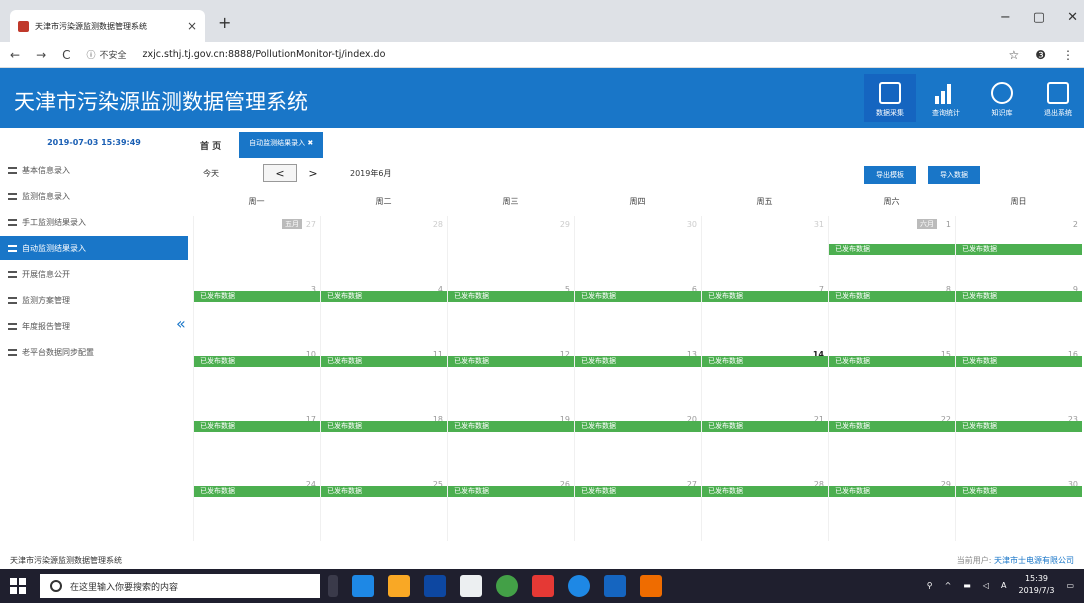  Describe the element at coordinates (181, 323) in the screenshot. I see `sidebar-collapse-button: «` at that location.